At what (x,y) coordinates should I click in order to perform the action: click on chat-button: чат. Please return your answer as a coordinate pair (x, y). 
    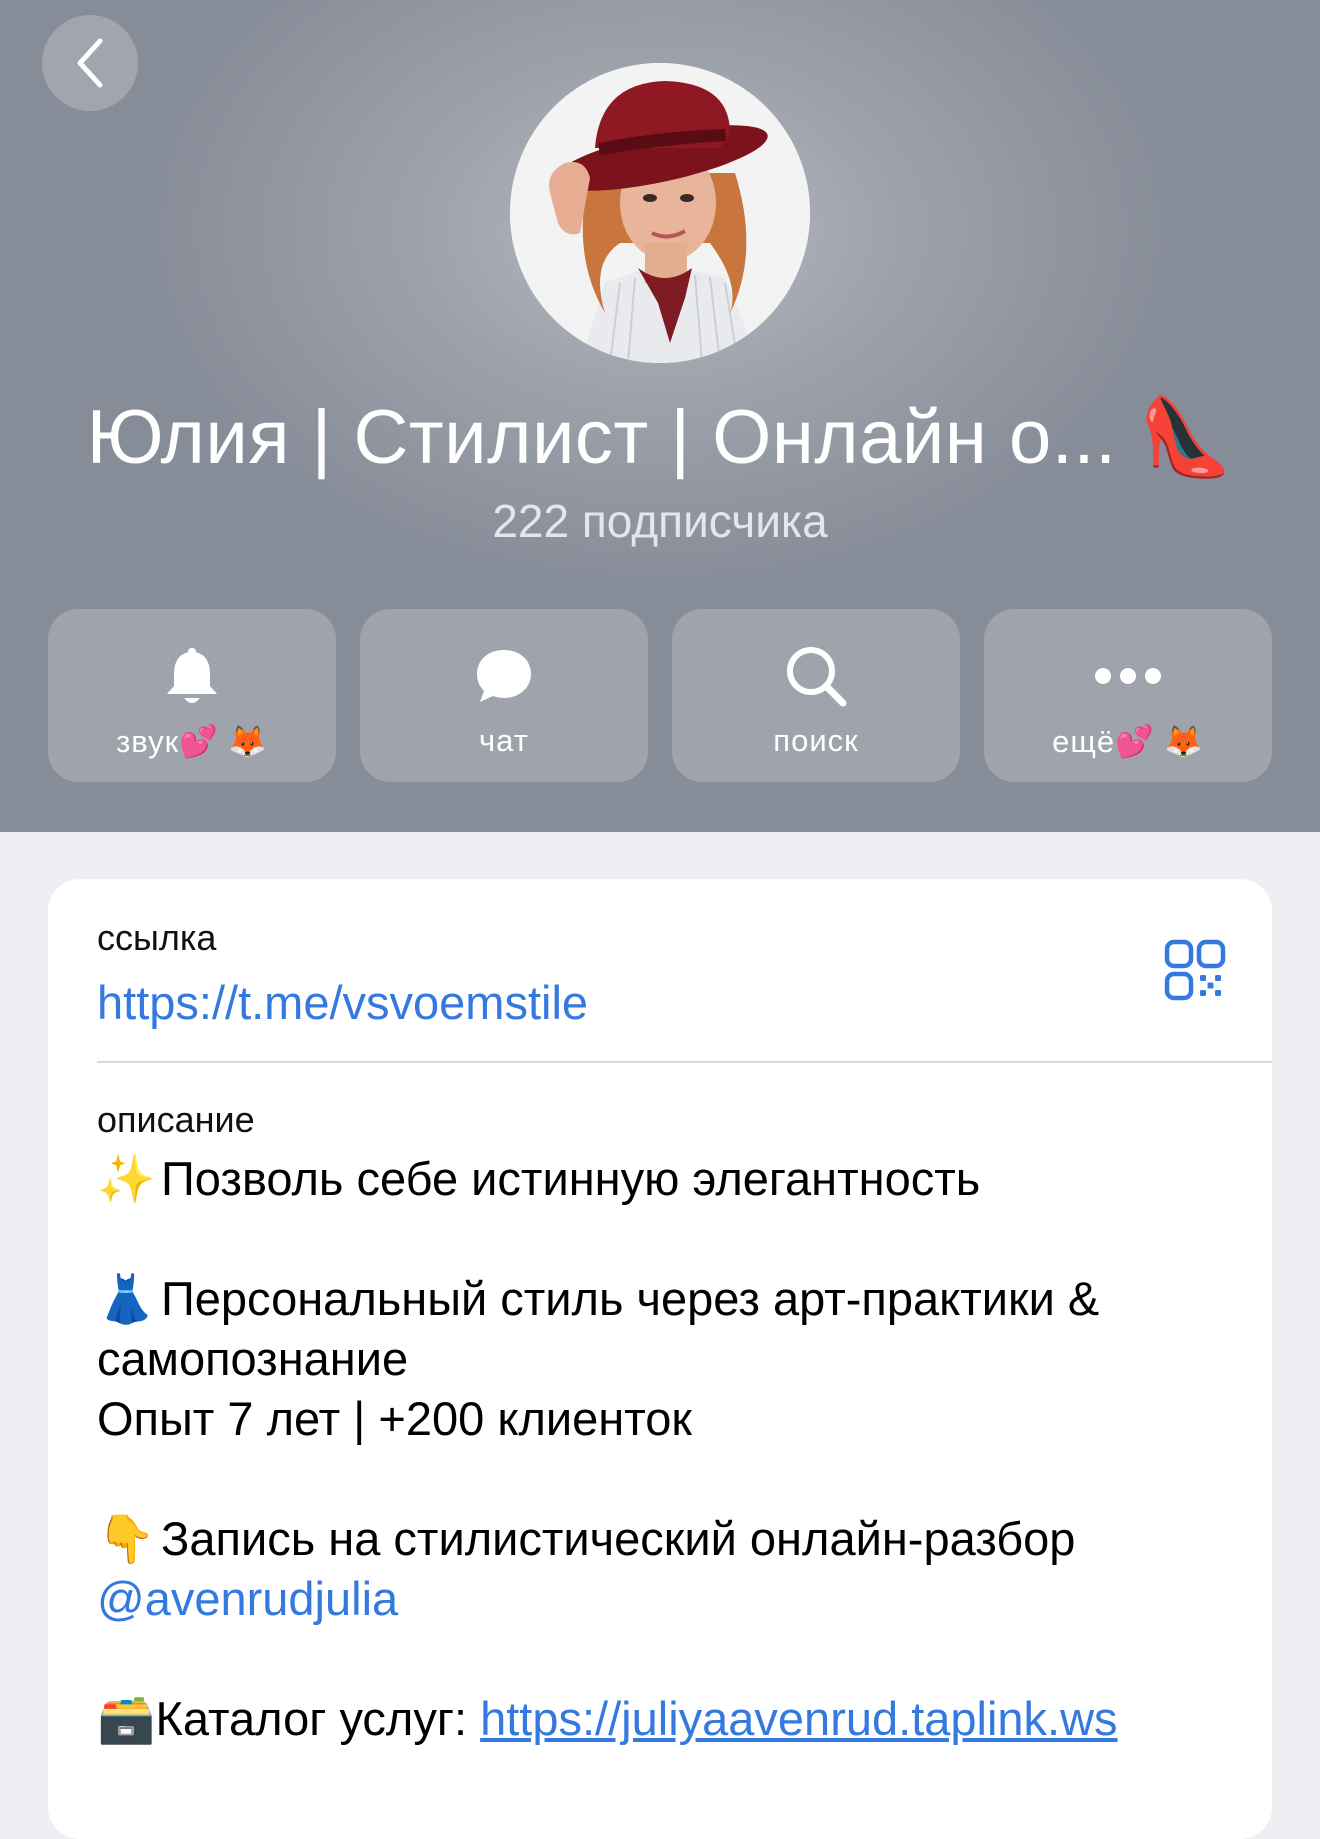
    Looking at the image, I should click on (504, 695).